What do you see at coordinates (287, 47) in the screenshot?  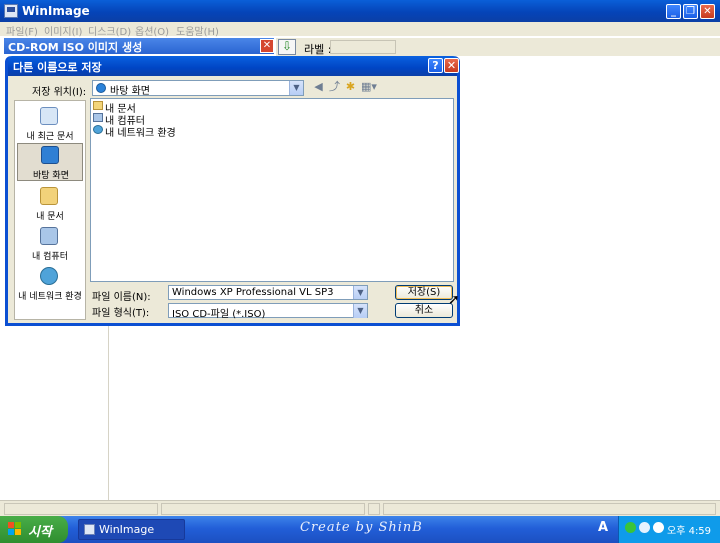 I see `extract-icon` at bounding box center [287, 47].